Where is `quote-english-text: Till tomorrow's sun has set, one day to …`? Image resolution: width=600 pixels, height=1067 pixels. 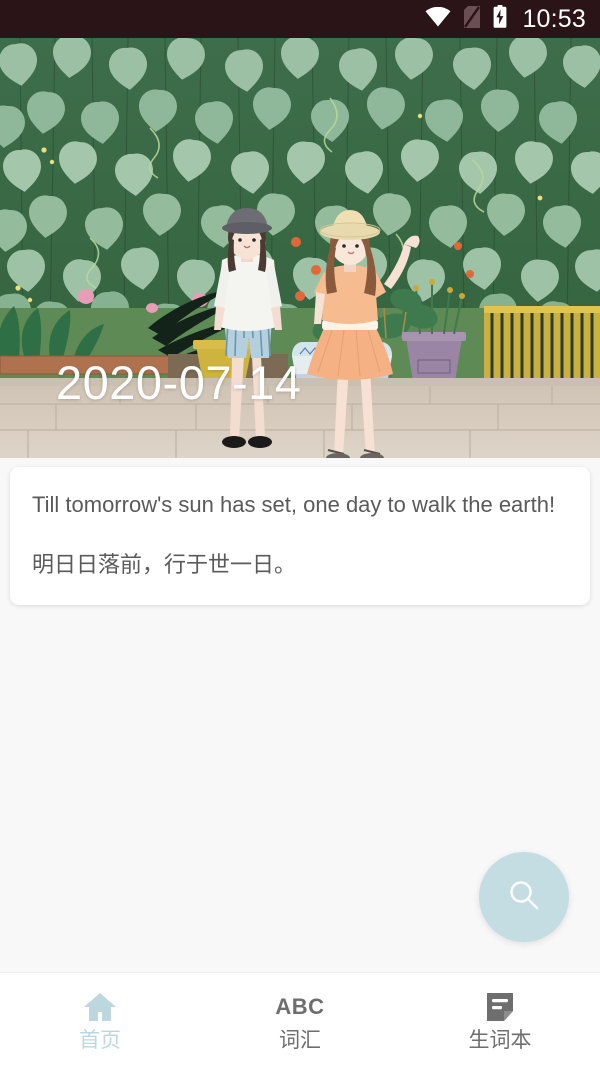 quote-english-text: Till tomorrow's sun has set, one day to … is located at coordinates (294, 504).